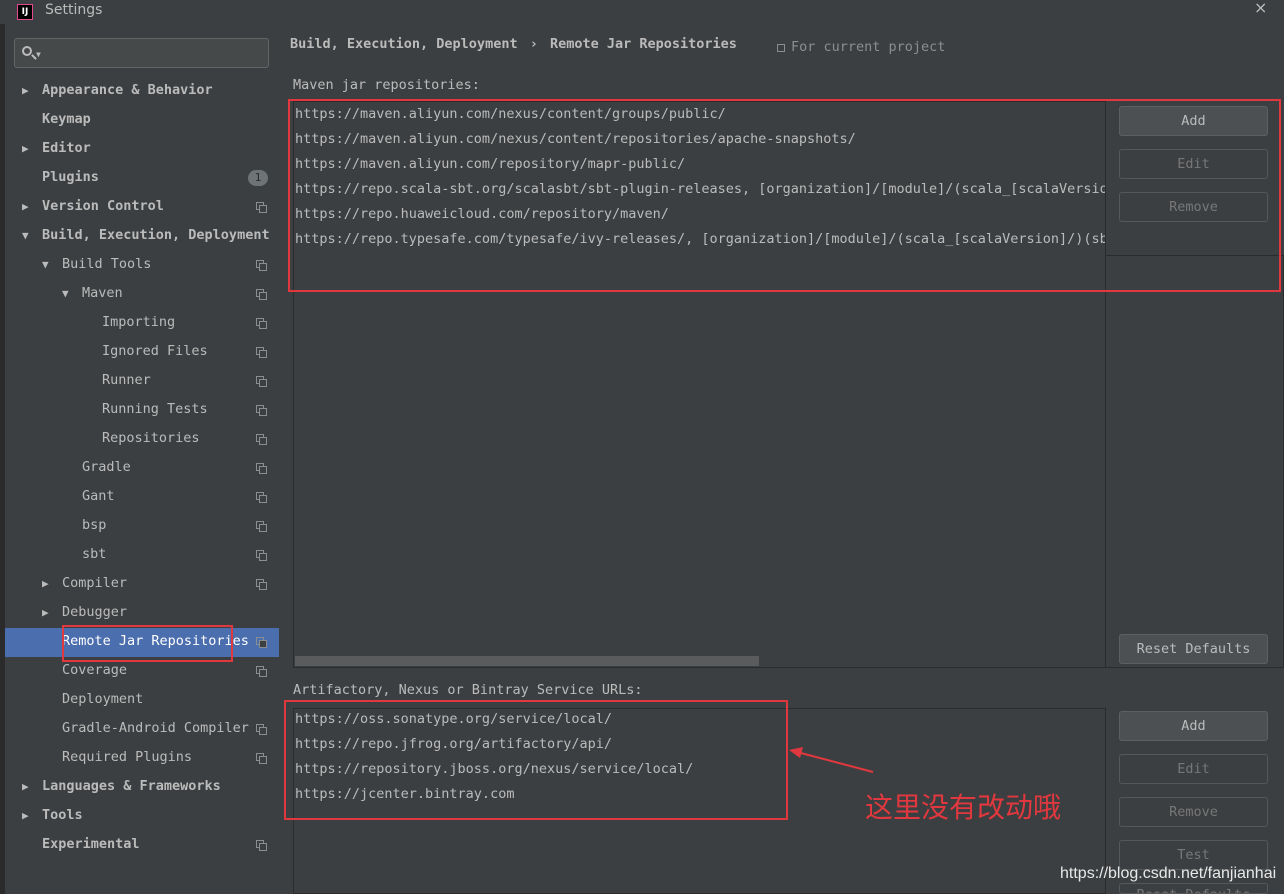 The width and height of the screenshot is (1284, 894). What do you see at coordinates (831, 760) in the screenshot?
I see `annotation-arrow` at bounding box center [831, 760].